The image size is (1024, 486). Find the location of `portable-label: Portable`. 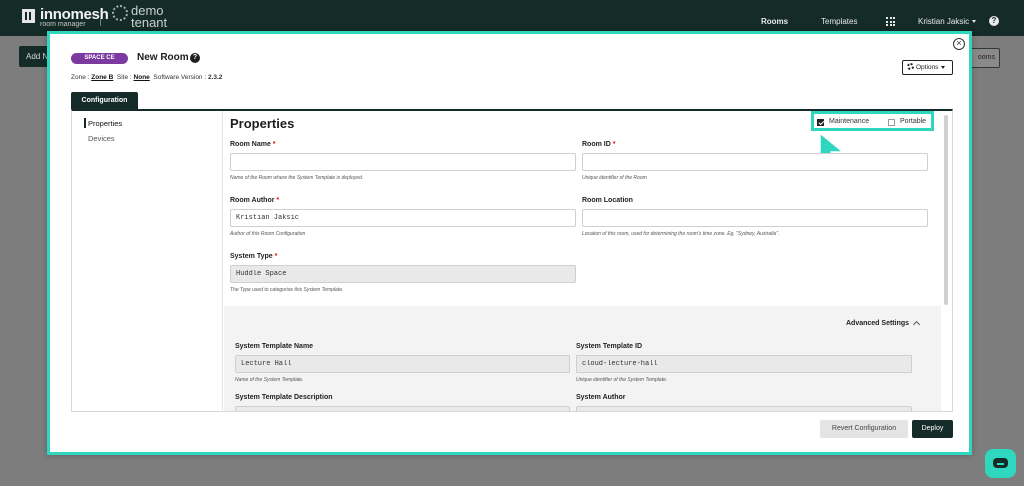

portable-label: Portable is located at coordinates (913, 121).